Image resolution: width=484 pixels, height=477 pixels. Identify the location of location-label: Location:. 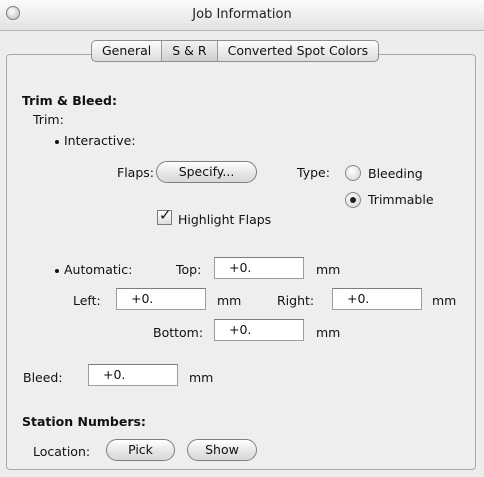
(62, 451).